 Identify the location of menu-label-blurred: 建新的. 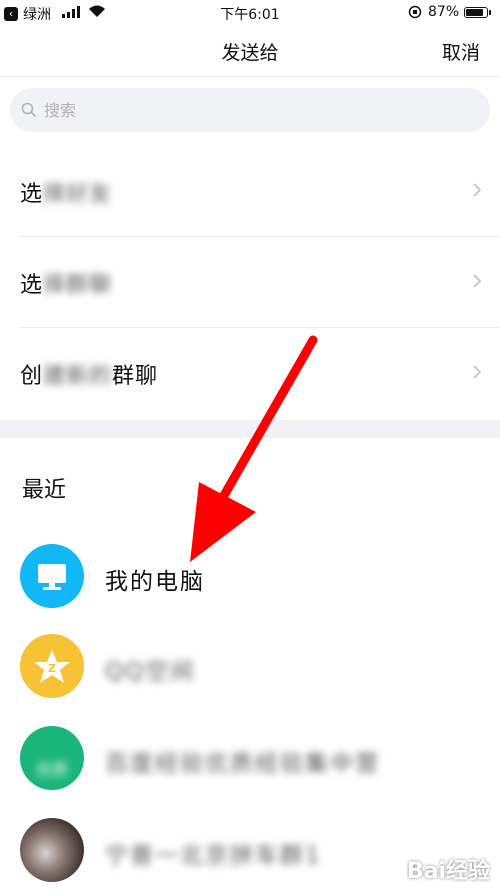
(78, 376).